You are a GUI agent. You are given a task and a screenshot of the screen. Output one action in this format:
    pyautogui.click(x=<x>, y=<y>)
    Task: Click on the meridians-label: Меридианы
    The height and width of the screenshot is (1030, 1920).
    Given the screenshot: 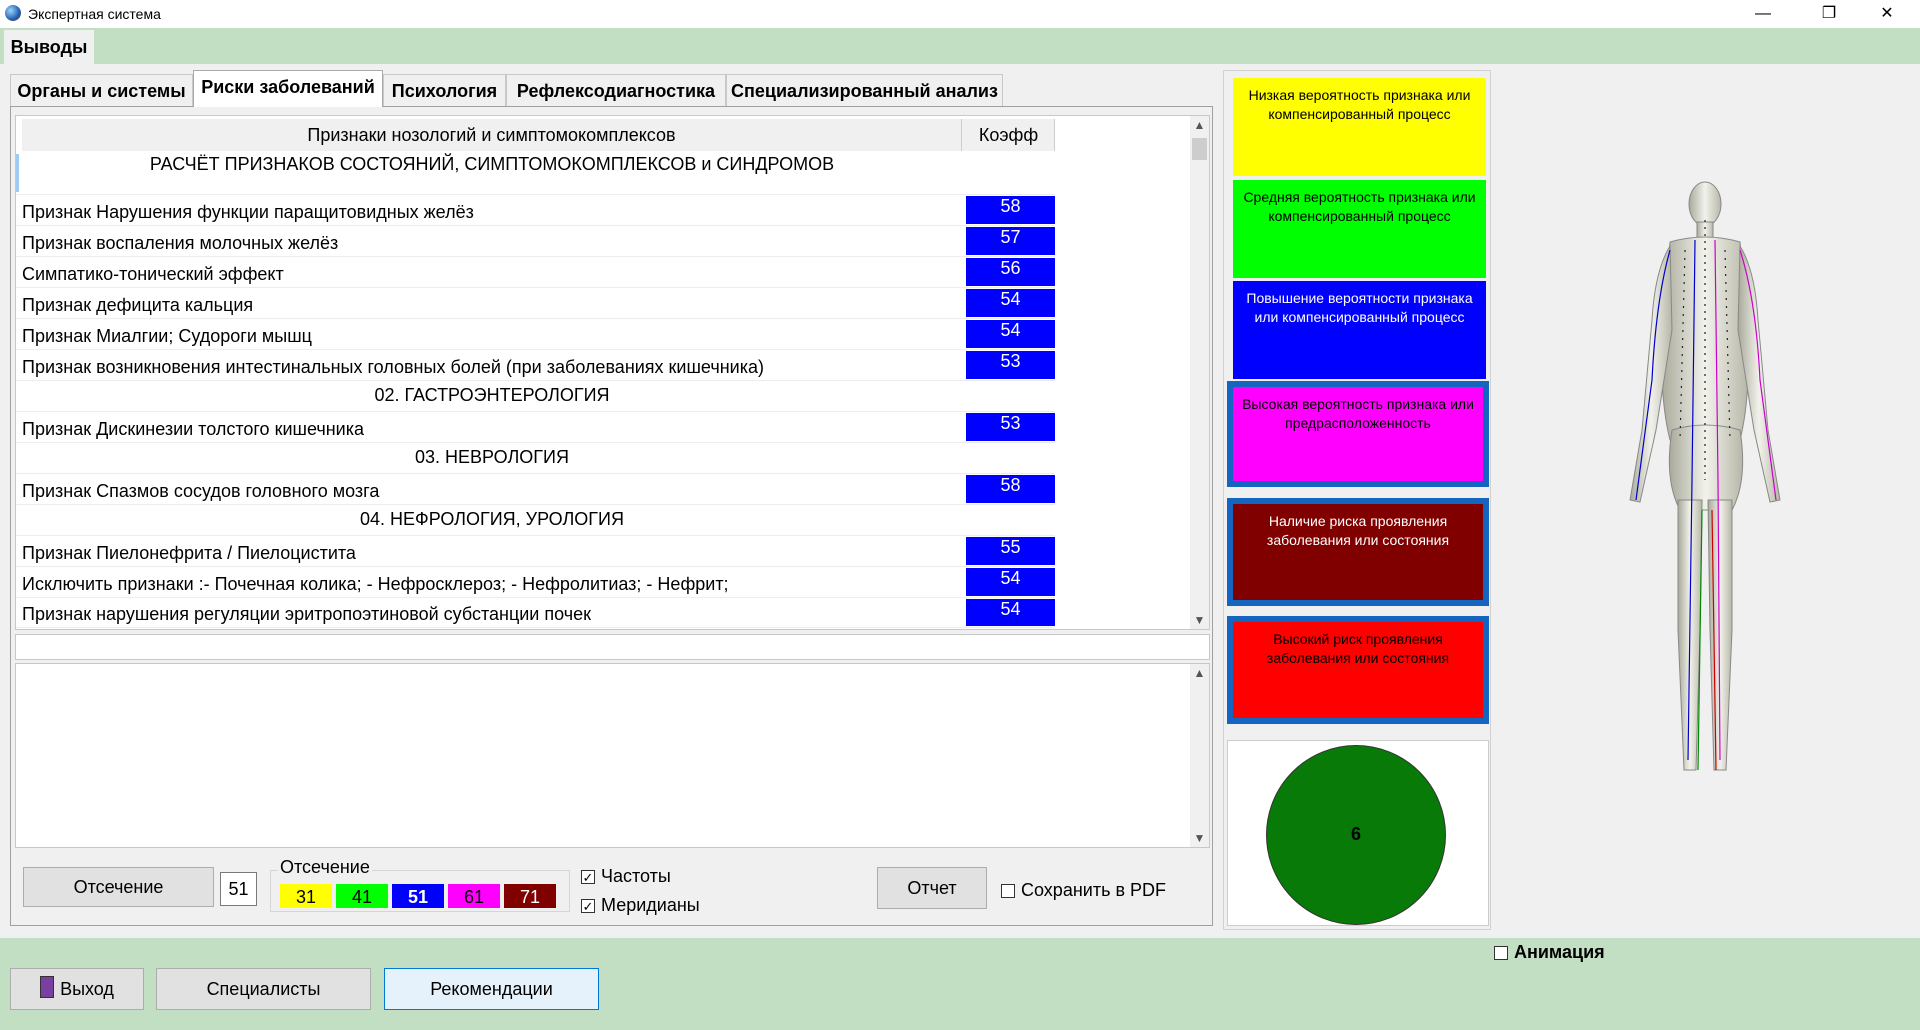 What is the action you would take?
    pyautogui.click(x=650, y=905)
    